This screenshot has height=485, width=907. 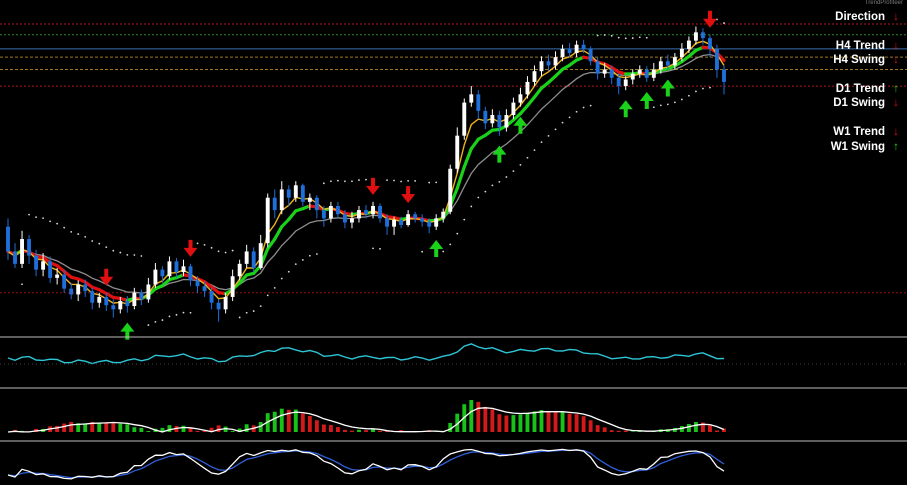 I want to click on panel-row-h4-swing: H4 Swing ↓, so click(x=845, y=60).